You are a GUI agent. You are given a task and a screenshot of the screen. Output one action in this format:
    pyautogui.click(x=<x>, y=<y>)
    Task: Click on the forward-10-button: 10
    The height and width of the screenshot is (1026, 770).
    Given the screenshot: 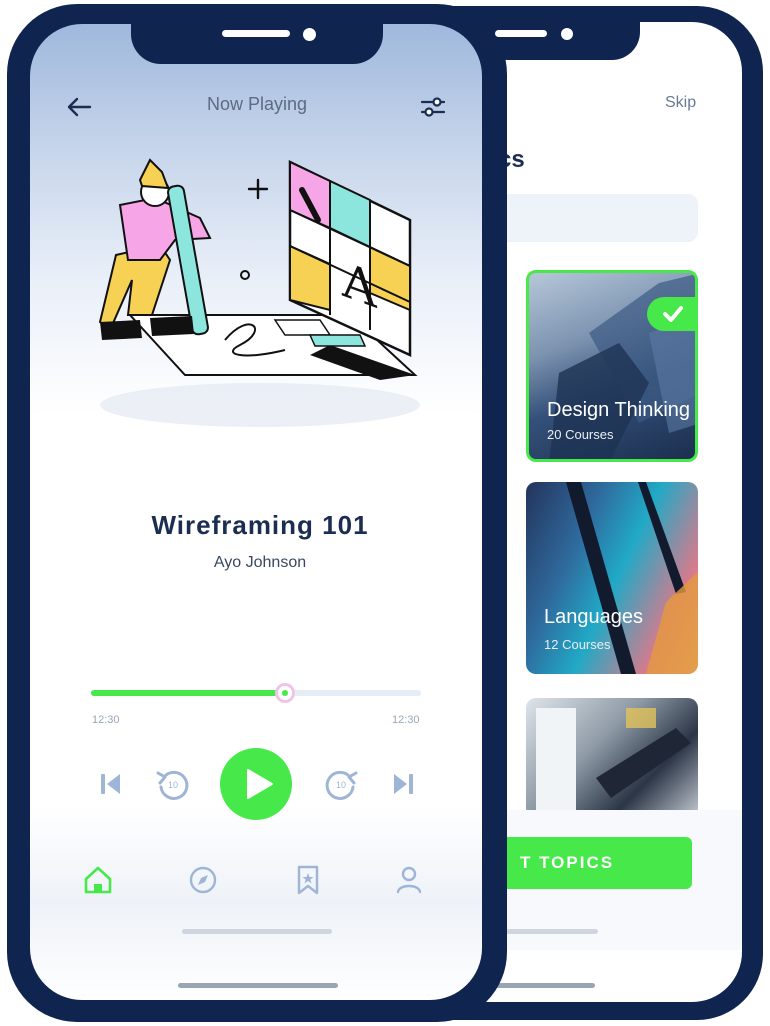 What is the action you would take?
    pyautogui.click(x=341, y=784)
    